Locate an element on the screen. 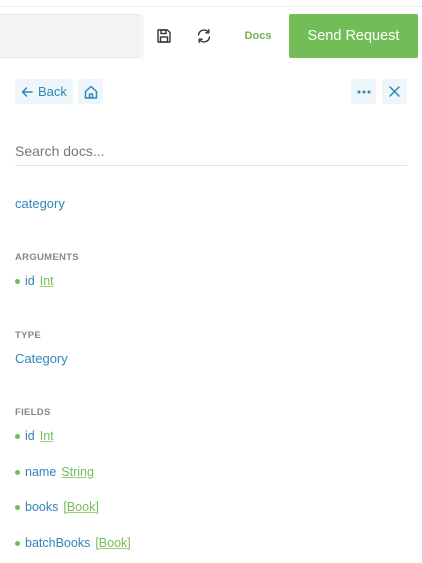  field-name: batchBooks is located at coordinates (57, 543).